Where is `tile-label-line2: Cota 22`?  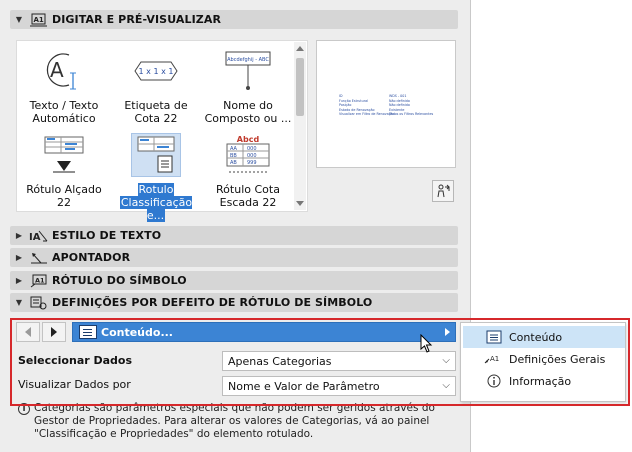 tile-label-line2: Cota 22 is located at coordinates (156, 118).